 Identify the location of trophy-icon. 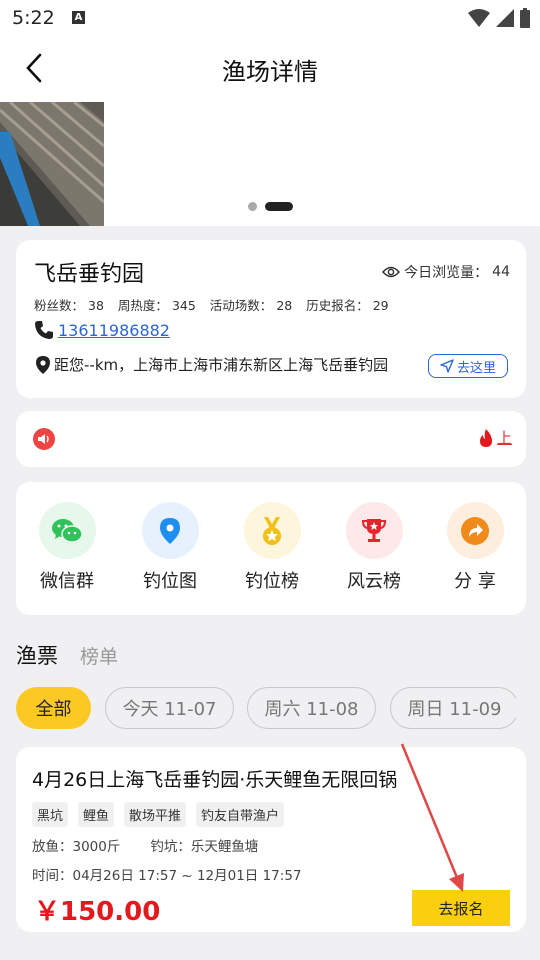
(374, 530).